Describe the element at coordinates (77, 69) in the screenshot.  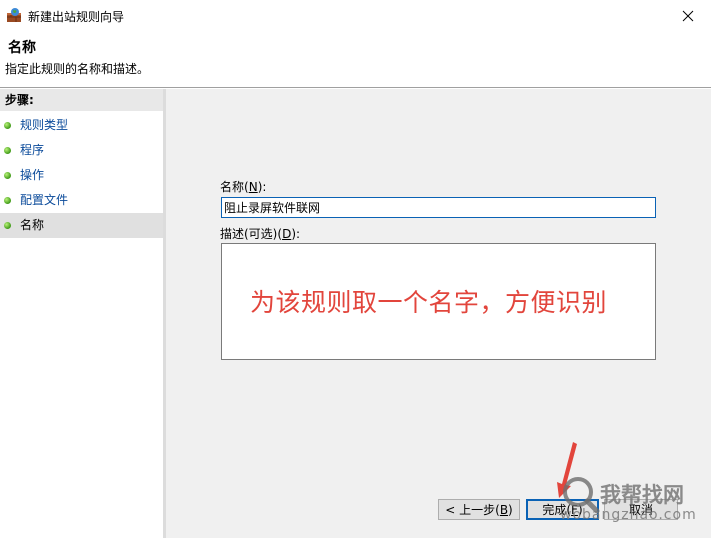
I see `page-subtitle: 指定此规则的名称和描述。` at that location.